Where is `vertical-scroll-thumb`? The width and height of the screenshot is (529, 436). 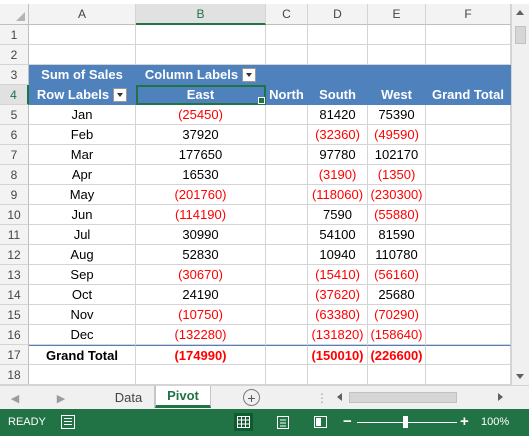
vertical-scroll-thumb is located at coordinates (520, 35).